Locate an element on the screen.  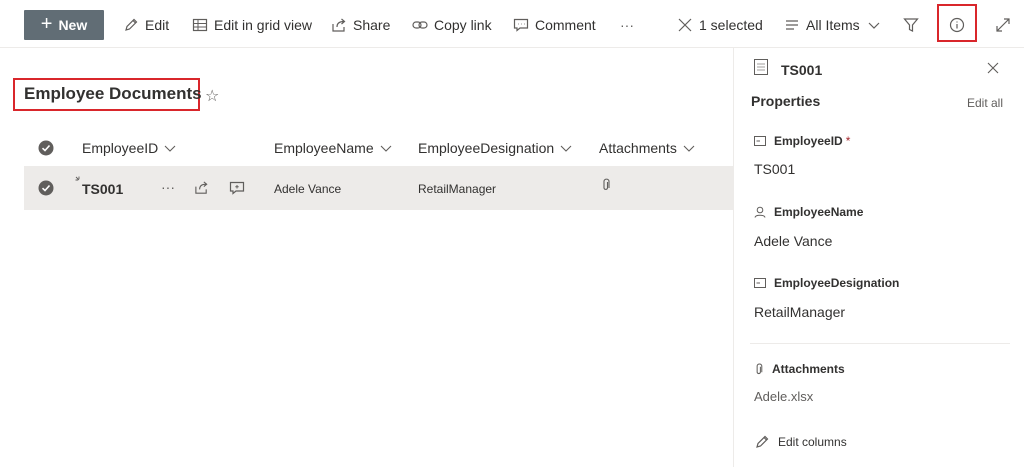
link-icon is located at coordinates (420, 25).